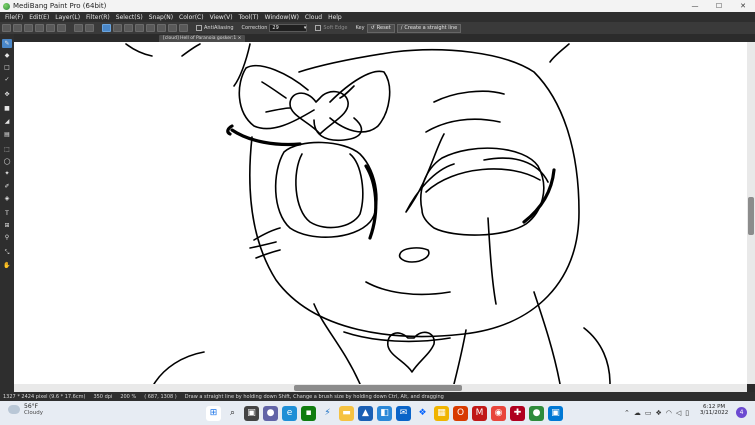  I want to click on eyedropper-icon: ⚲, so click(7, 237).